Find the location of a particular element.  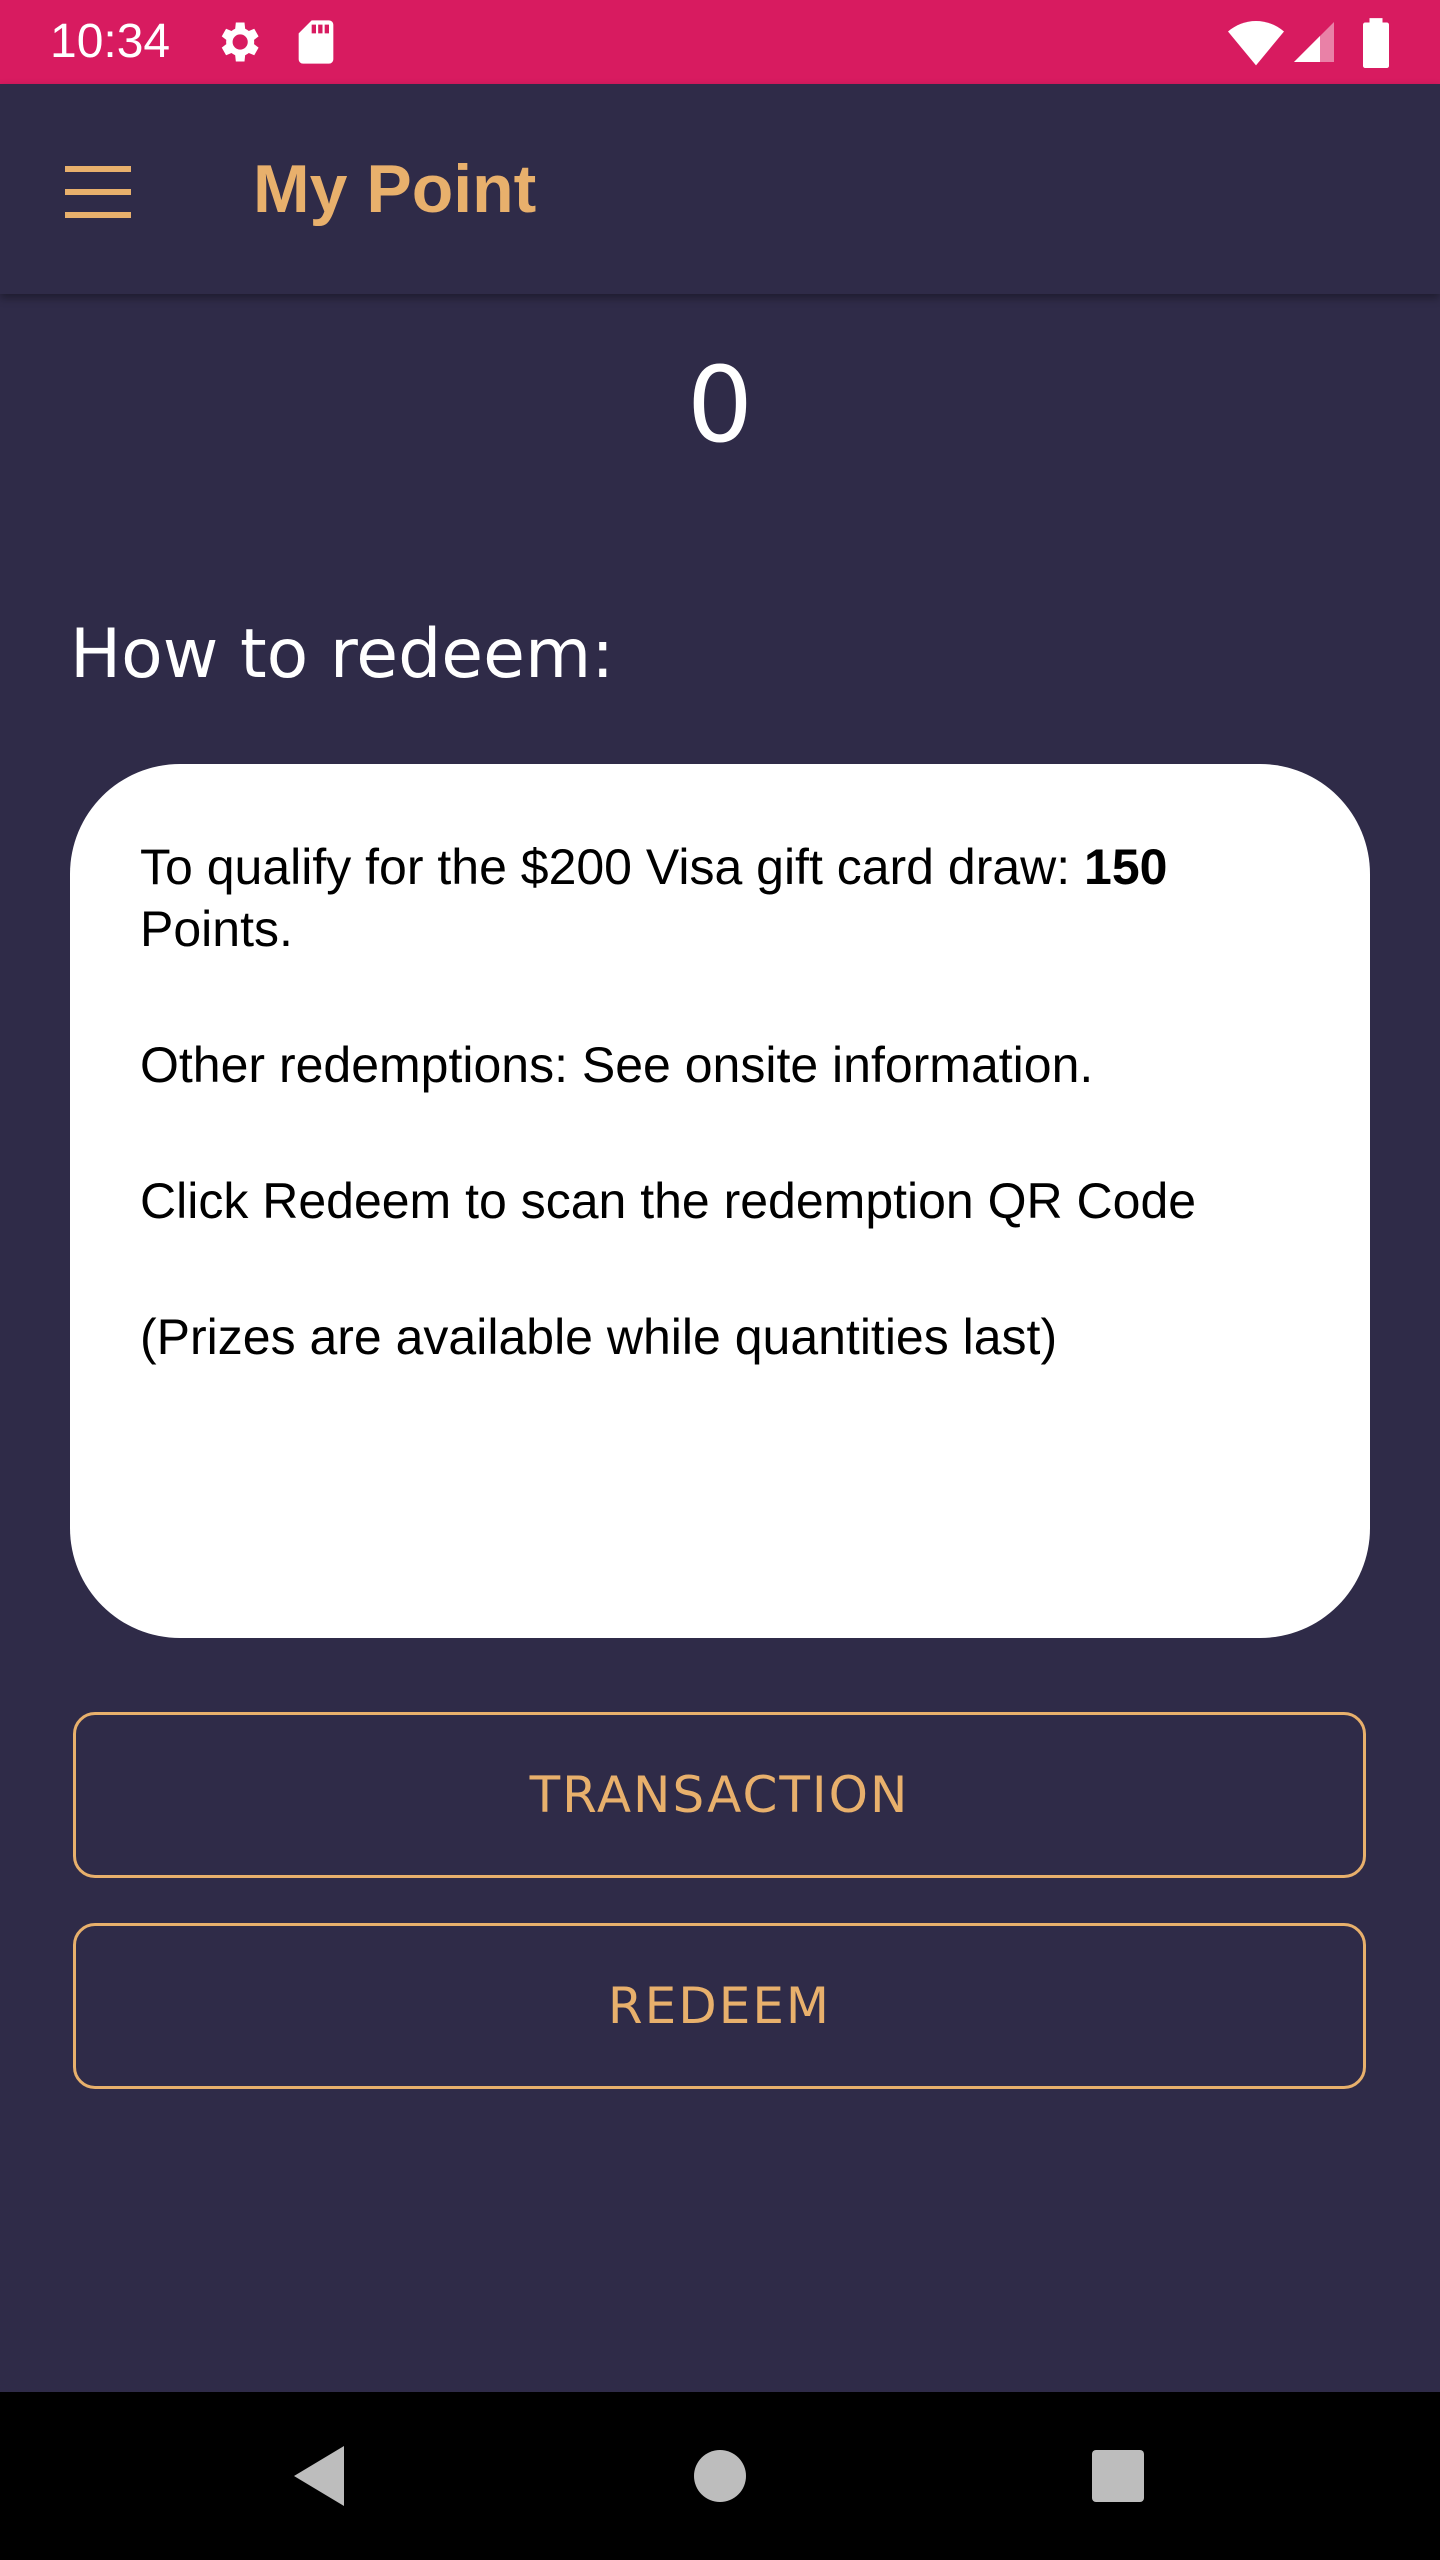

system-nav-bar is located at coordinates (720, 2476).